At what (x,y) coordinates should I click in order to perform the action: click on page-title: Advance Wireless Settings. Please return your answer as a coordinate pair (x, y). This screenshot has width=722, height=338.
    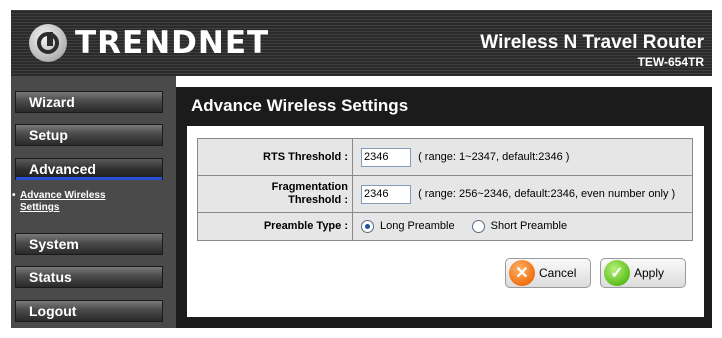
    Looking at the image, I should click on (300, 105).